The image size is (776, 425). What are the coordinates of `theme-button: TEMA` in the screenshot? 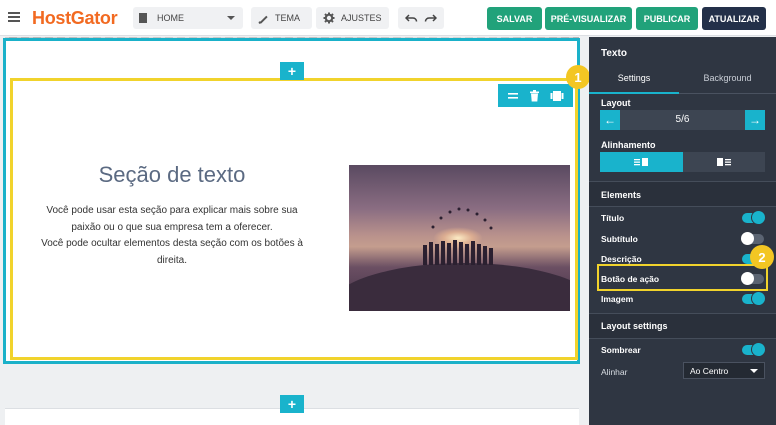 It's located at (281, 18).